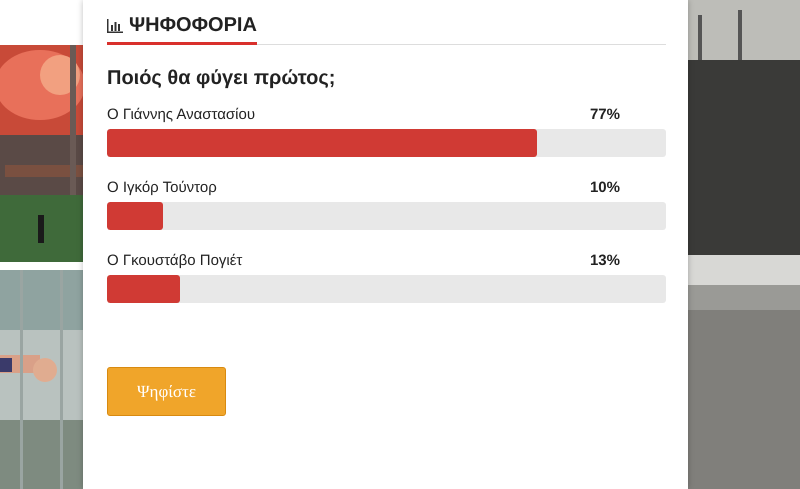 This screenshot has width=800, height=489. I want to click on poll-title: ΨΗΦΟΦΟΡΙΑ, so click(193, 25).